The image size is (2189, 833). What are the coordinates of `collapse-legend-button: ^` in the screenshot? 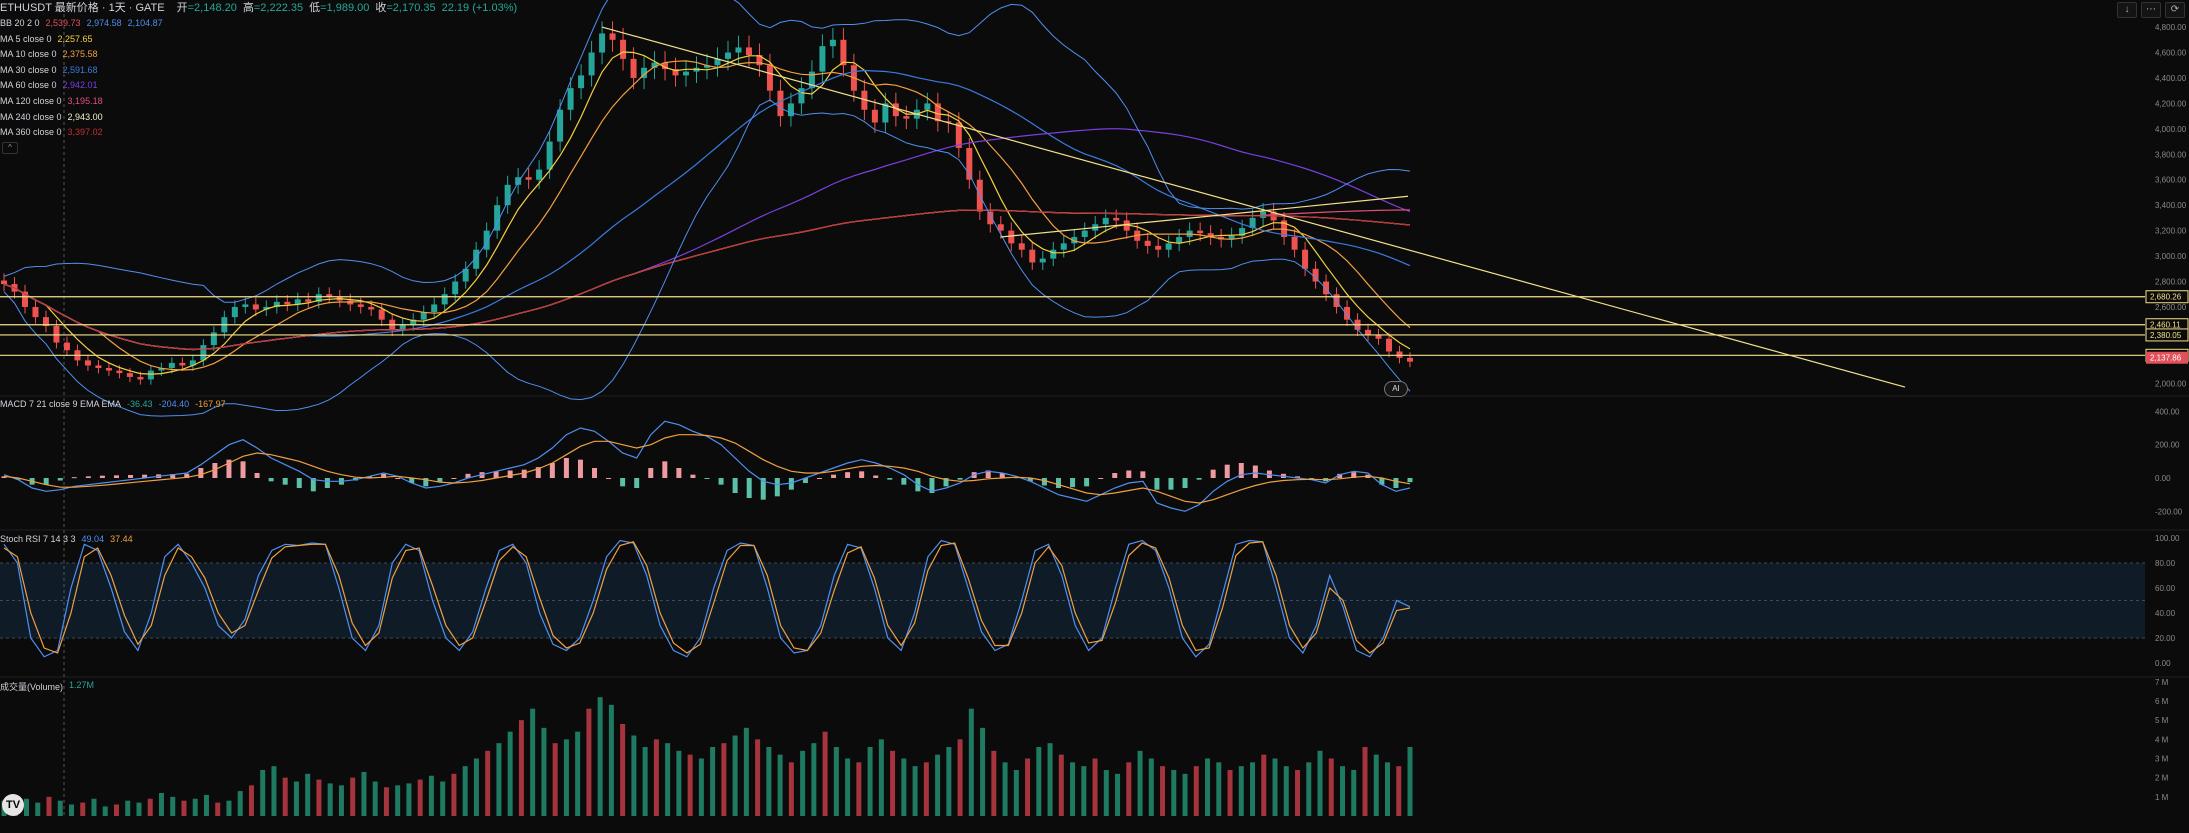 It's located at (10, 148).